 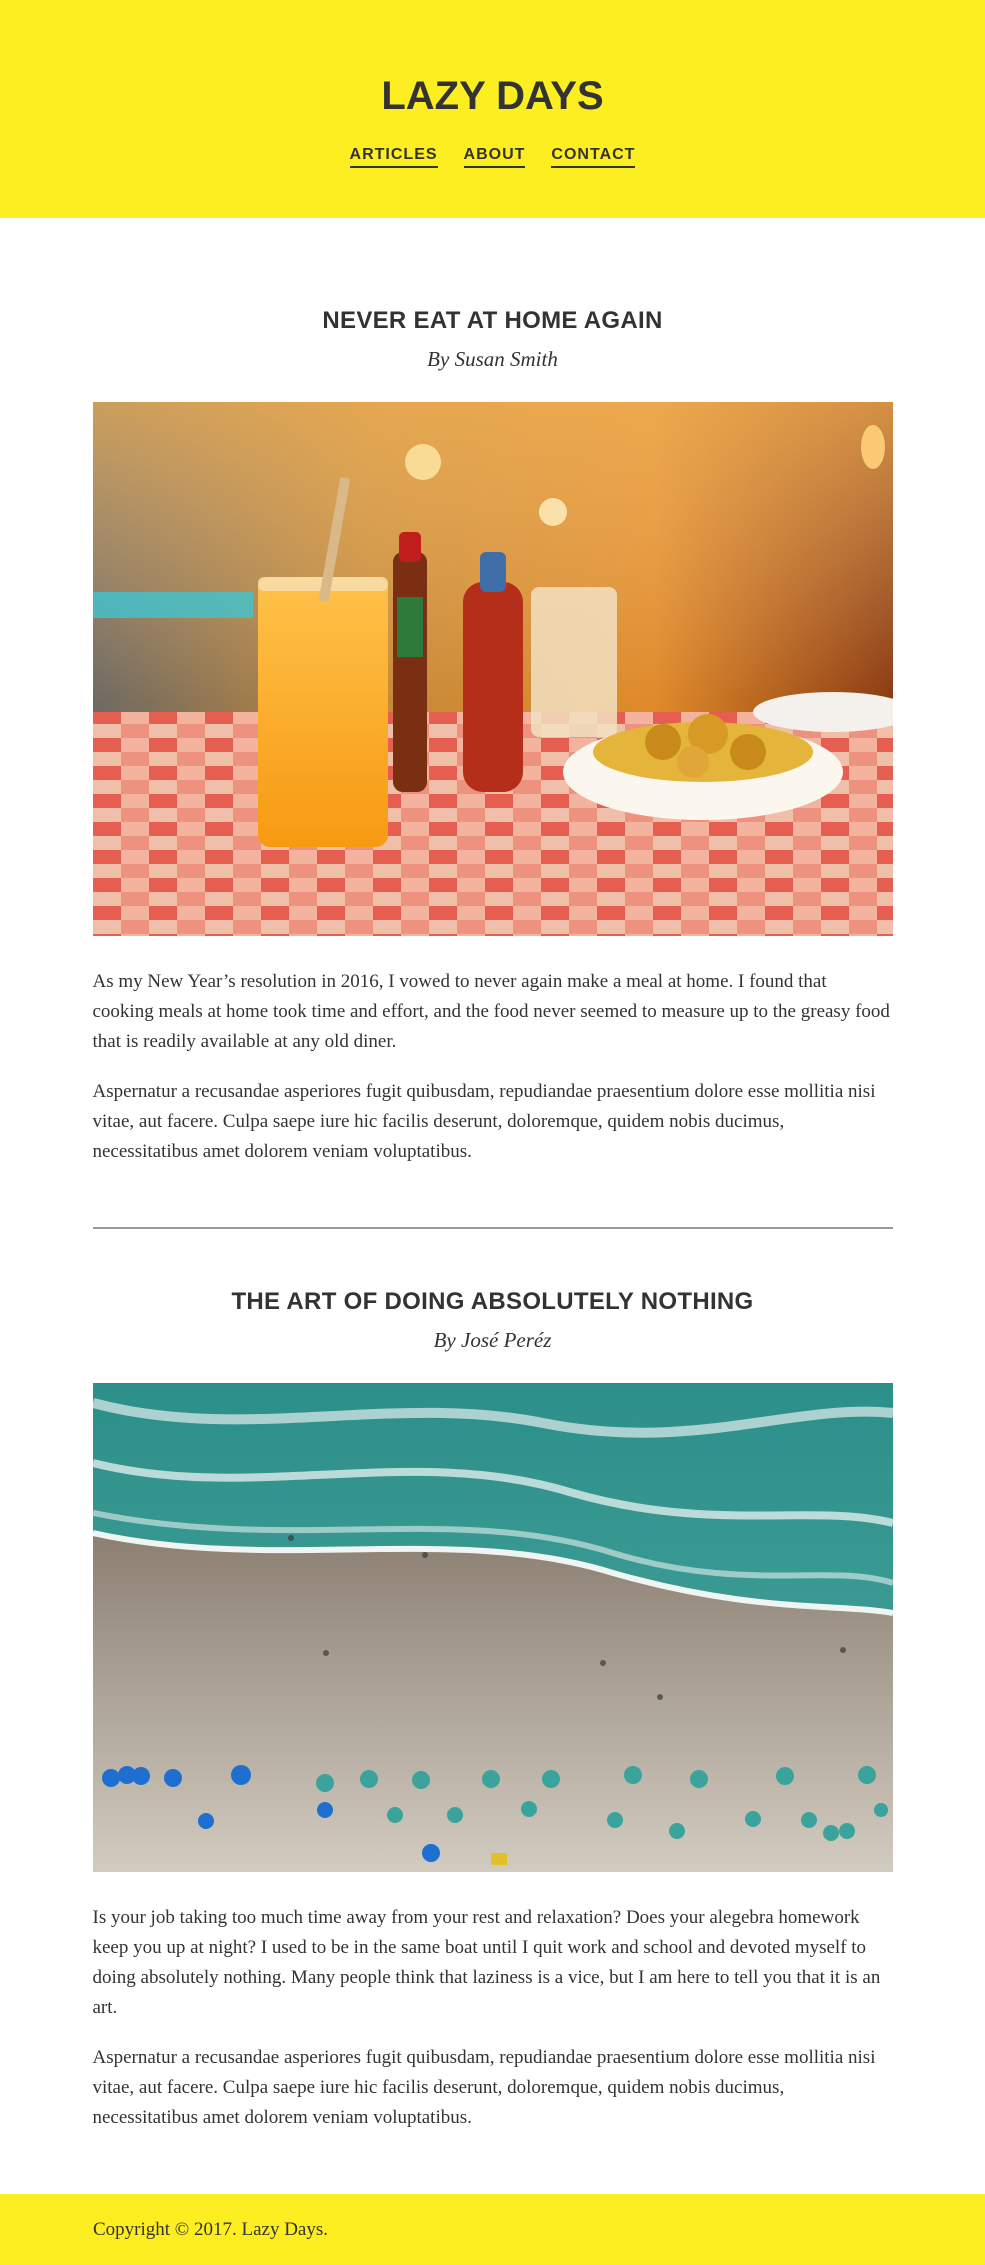 I want to click on copyright-text: Copyright © 2017. Lazy Days., so click(x=211, y=2229).